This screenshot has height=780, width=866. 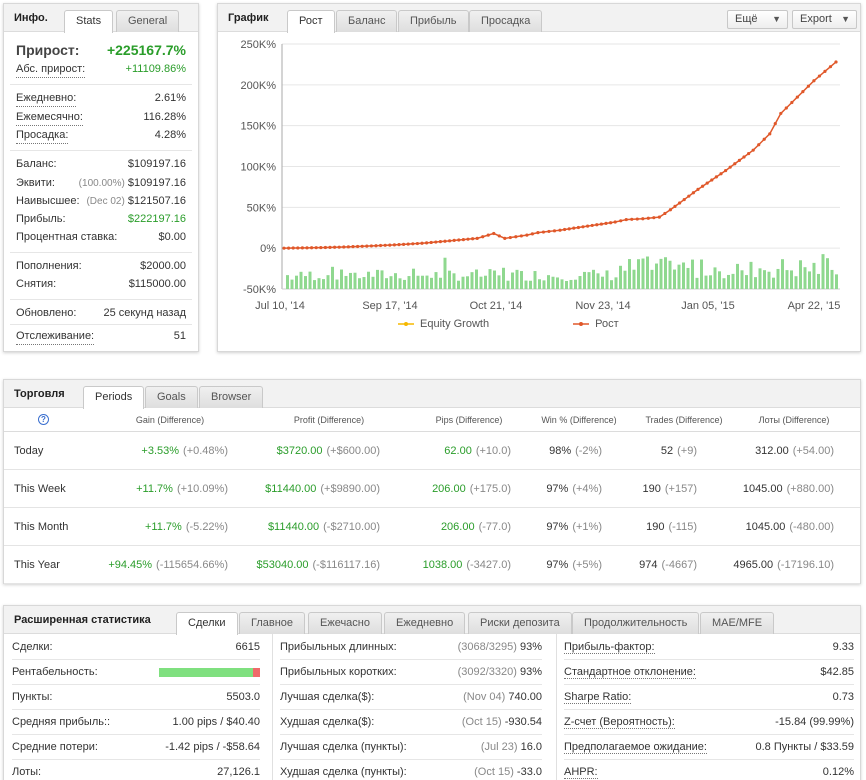 I want to click on stat-value-text: 740.00, so click(x=525, y=697).